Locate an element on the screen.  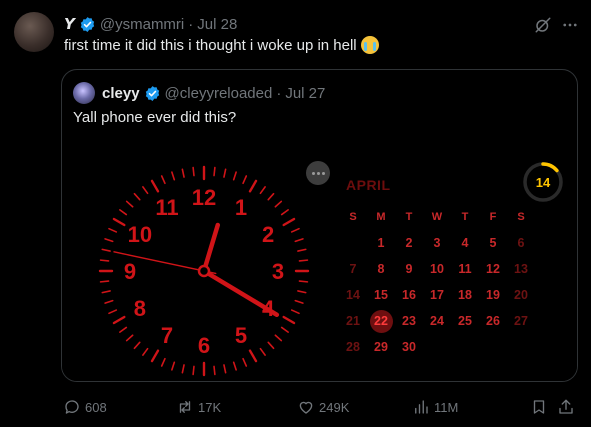
calendar-day: 28 is located at coordinates (353, 347).